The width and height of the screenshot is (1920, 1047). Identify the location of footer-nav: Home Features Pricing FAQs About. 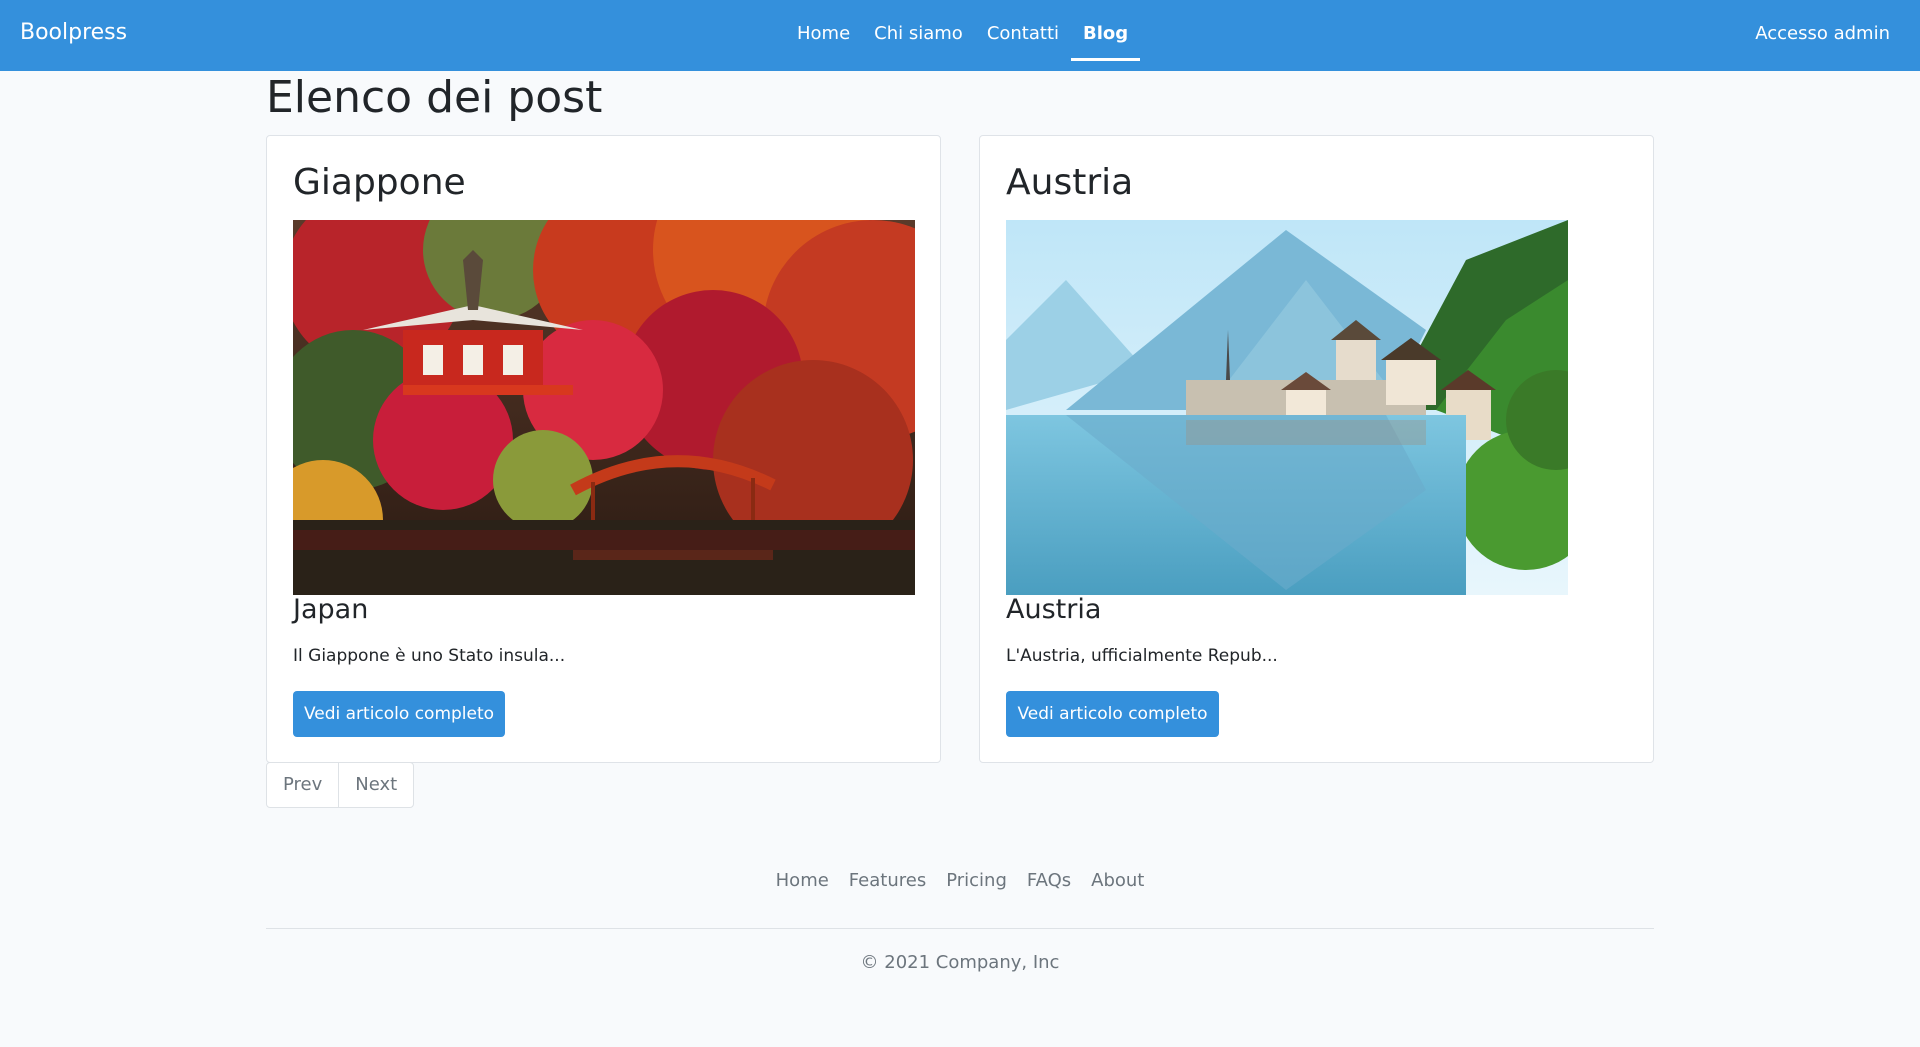
(960, 880).